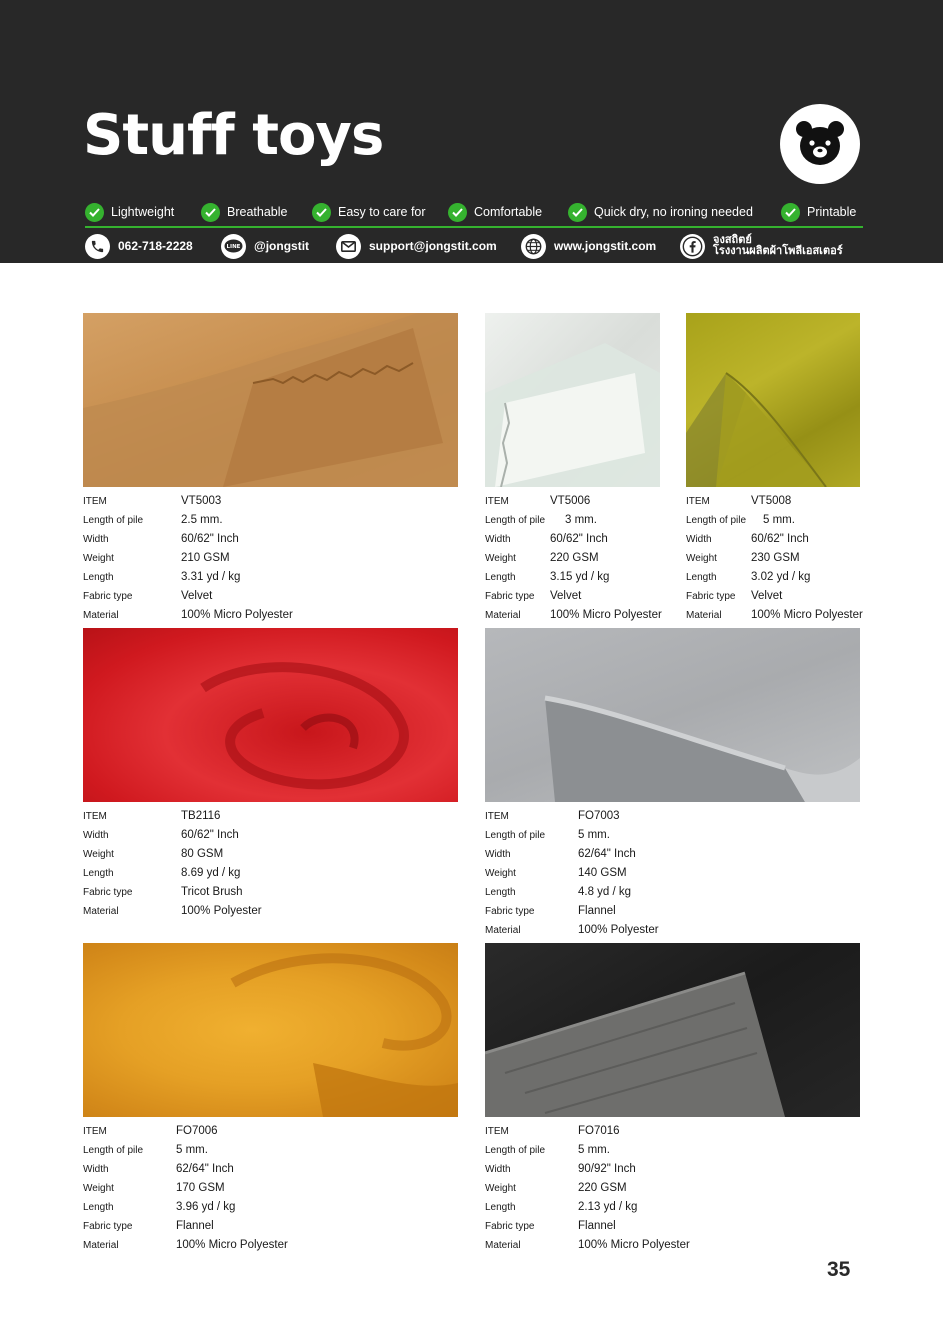  What do you see at coordinates (595, 911) in the screenshot?
I see `spec-row: Fabric type Flannel` at bounding box center [595, 911].